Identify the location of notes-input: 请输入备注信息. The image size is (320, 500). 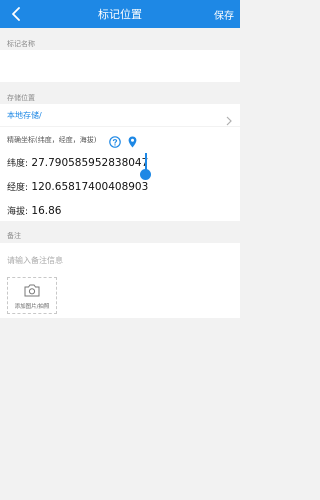
(35, 260).